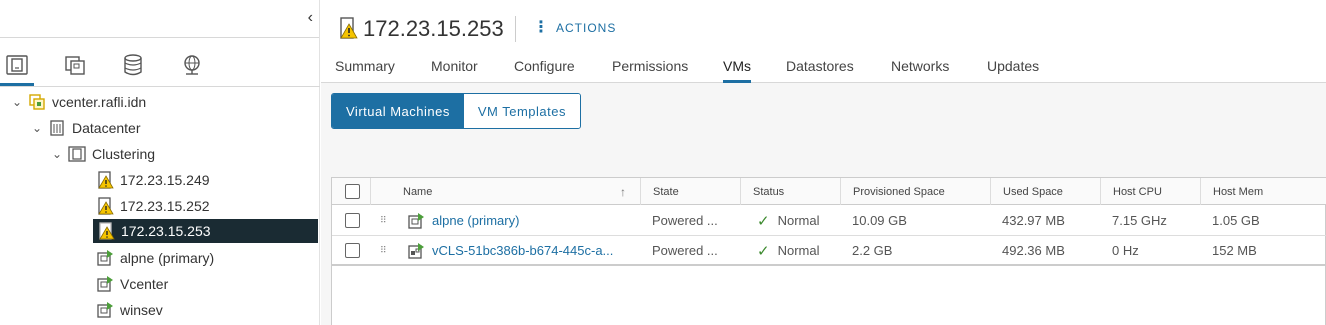 This screenshot has height=325, width=1326. I want to click on vm-name-text: alpne (primary), so click(476, 220).